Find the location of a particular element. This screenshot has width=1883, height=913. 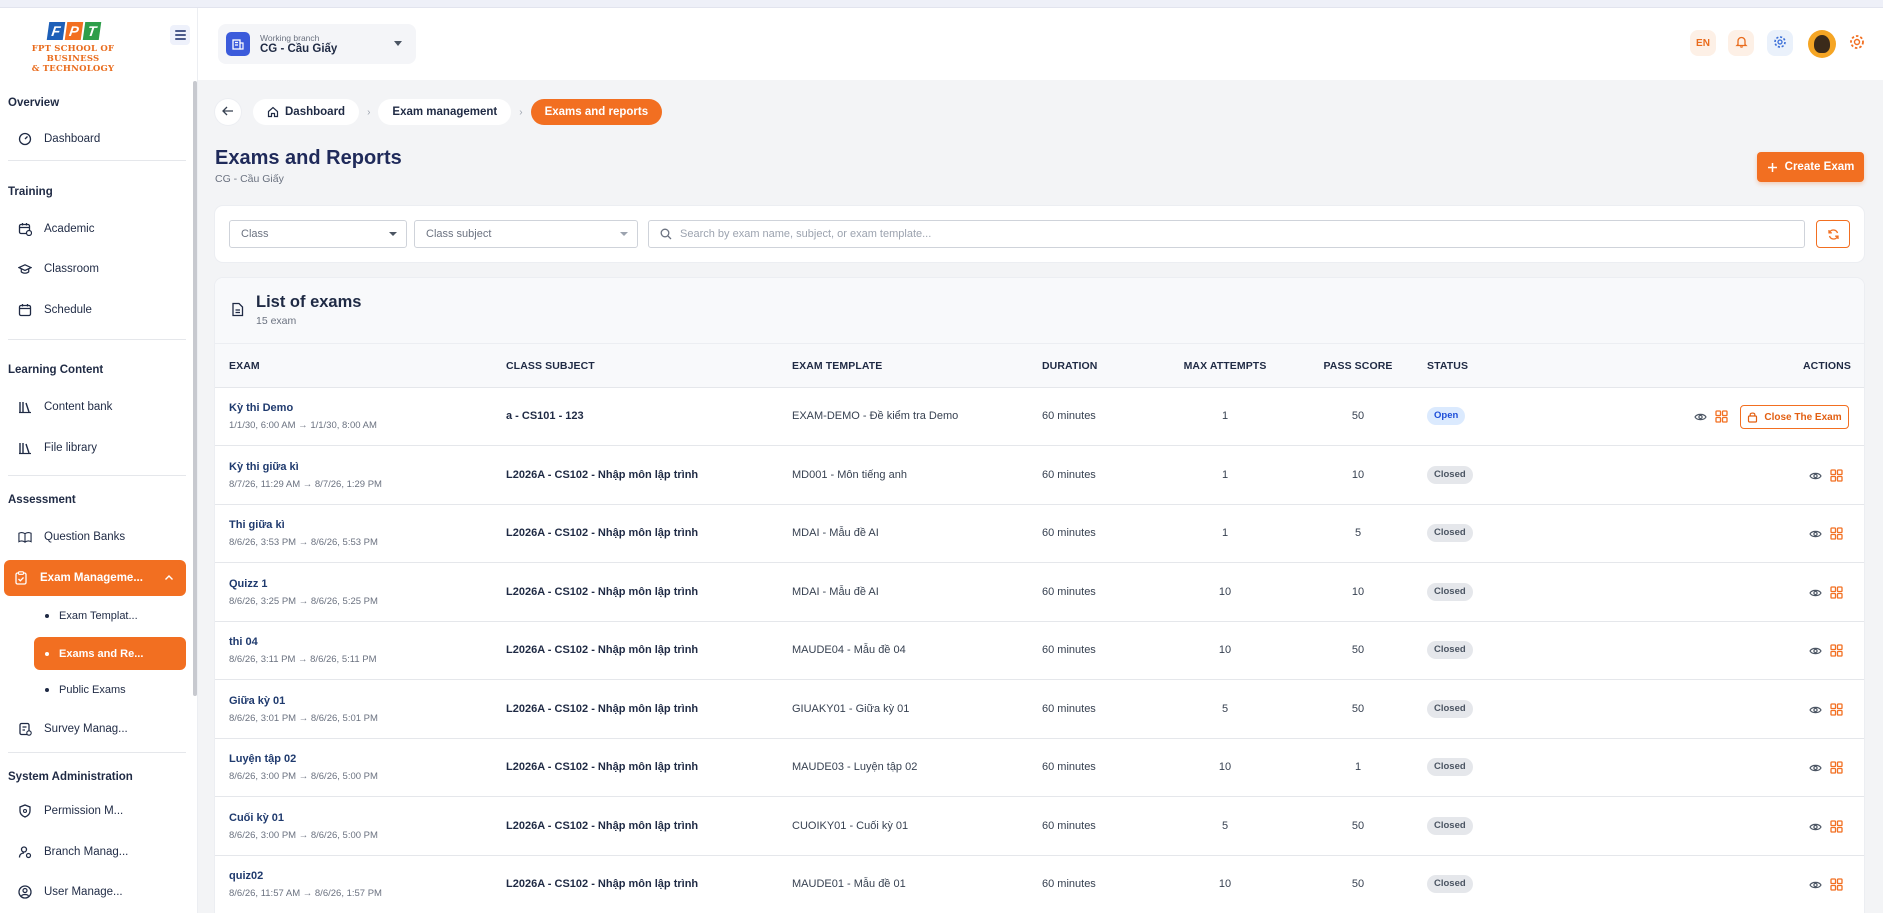

class-select: Class is located at coordinates (318, 234).